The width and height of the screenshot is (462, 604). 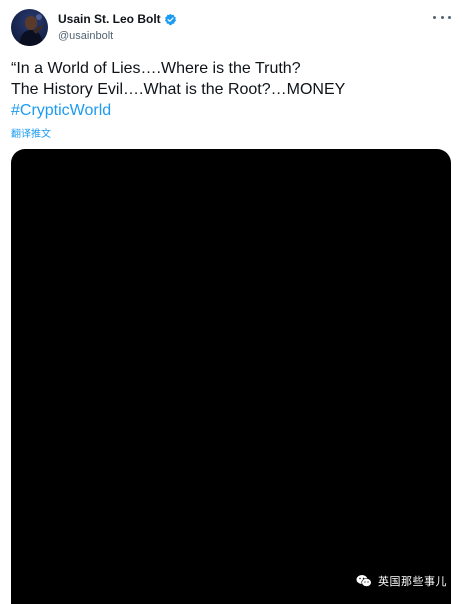 I want to click on avatar, so click(x=29, y=27).